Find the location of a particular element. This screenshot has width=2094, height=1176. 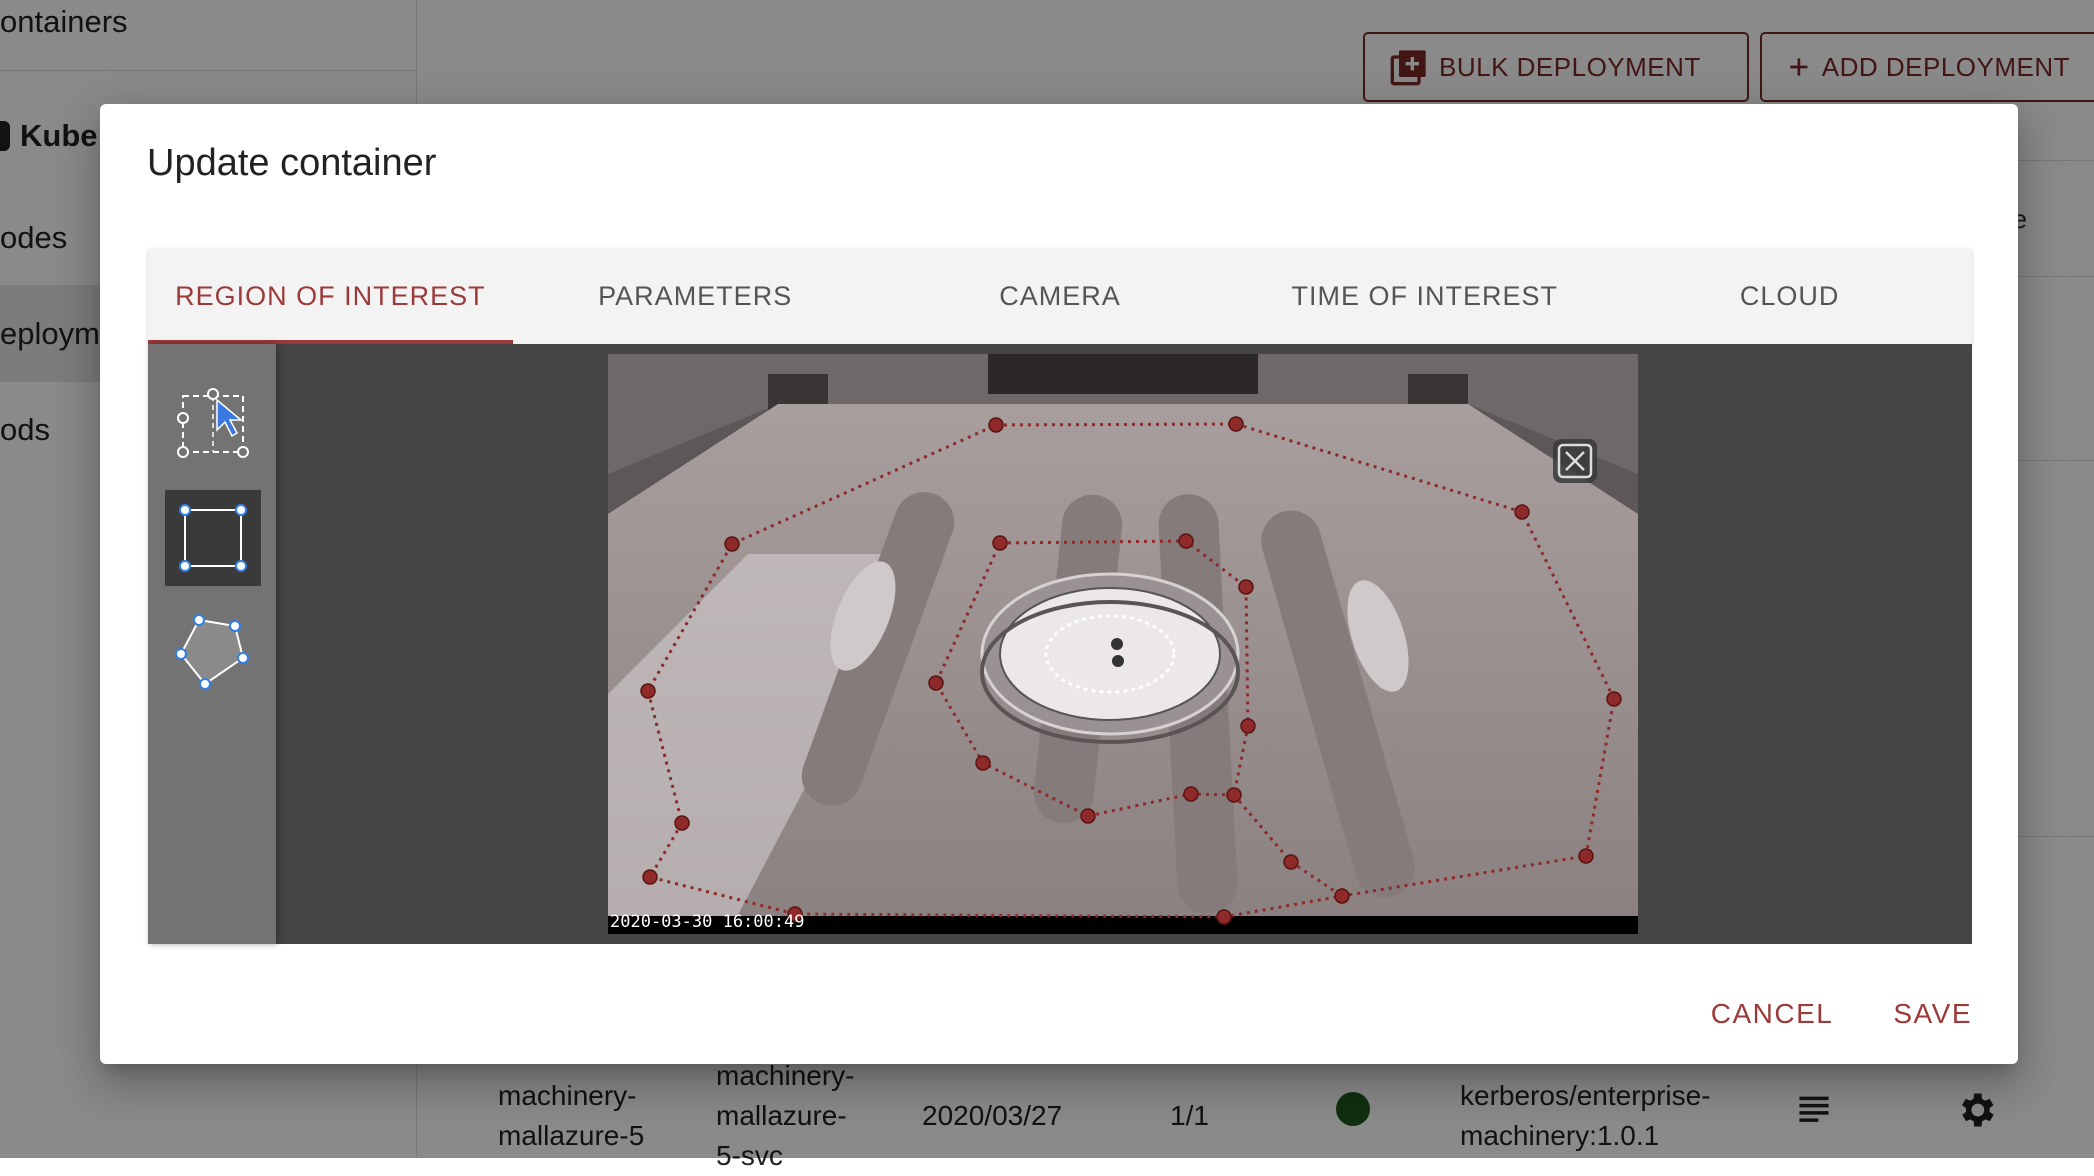

polygon-tool-icon is located at coordinates (212, 652).